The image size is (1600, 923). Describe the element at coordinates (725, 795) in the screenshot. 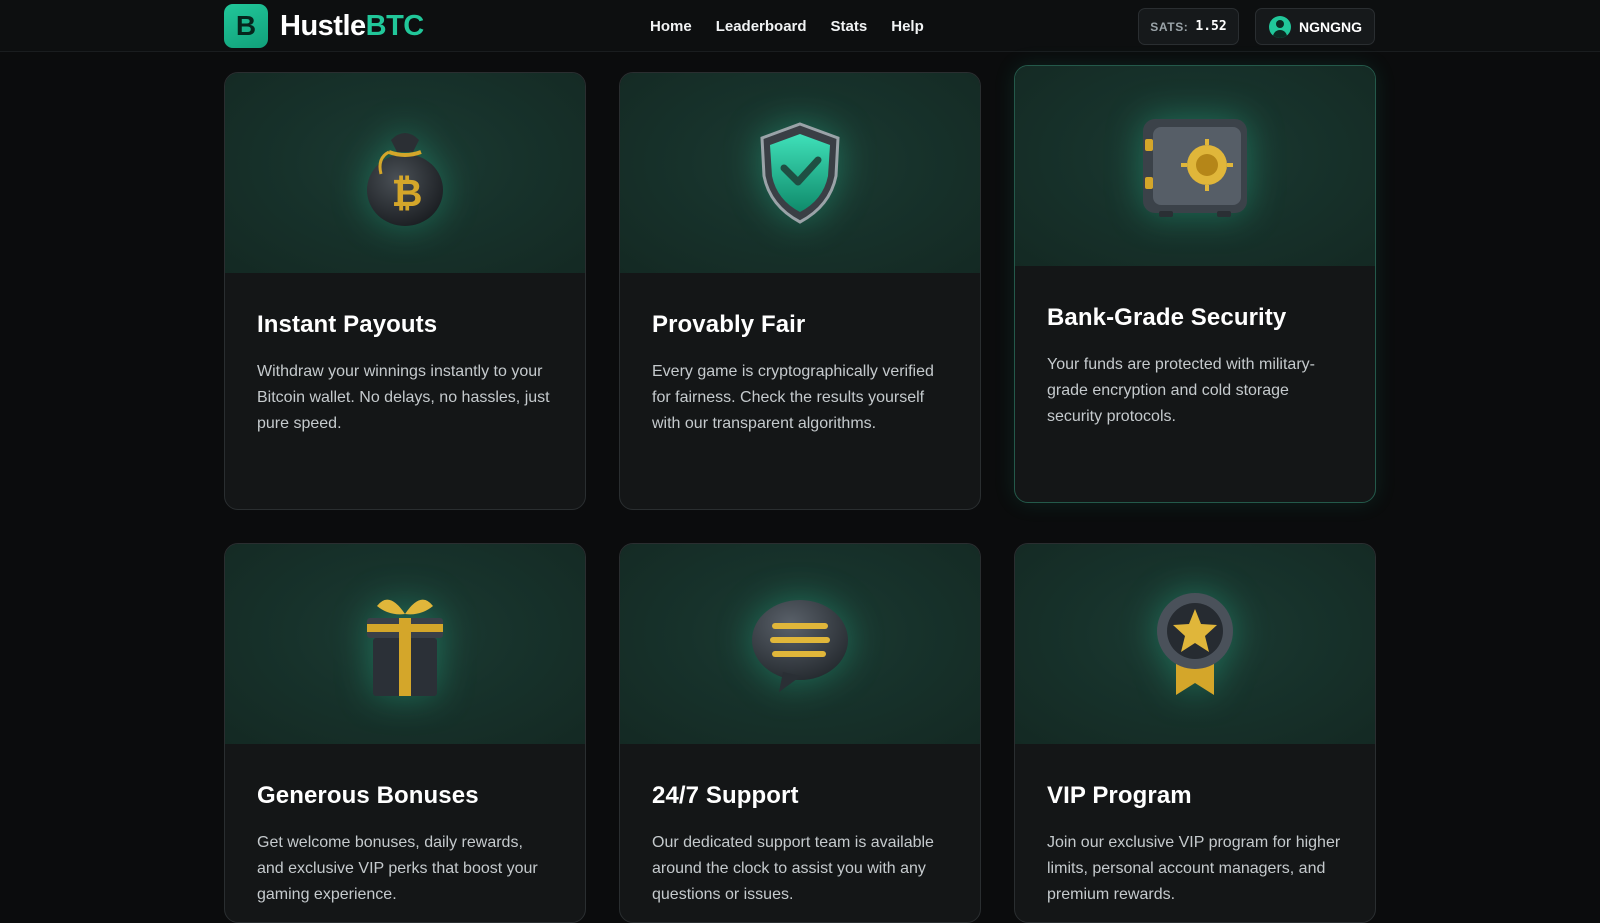

I see `card-title: 24/7 Support` at that location.